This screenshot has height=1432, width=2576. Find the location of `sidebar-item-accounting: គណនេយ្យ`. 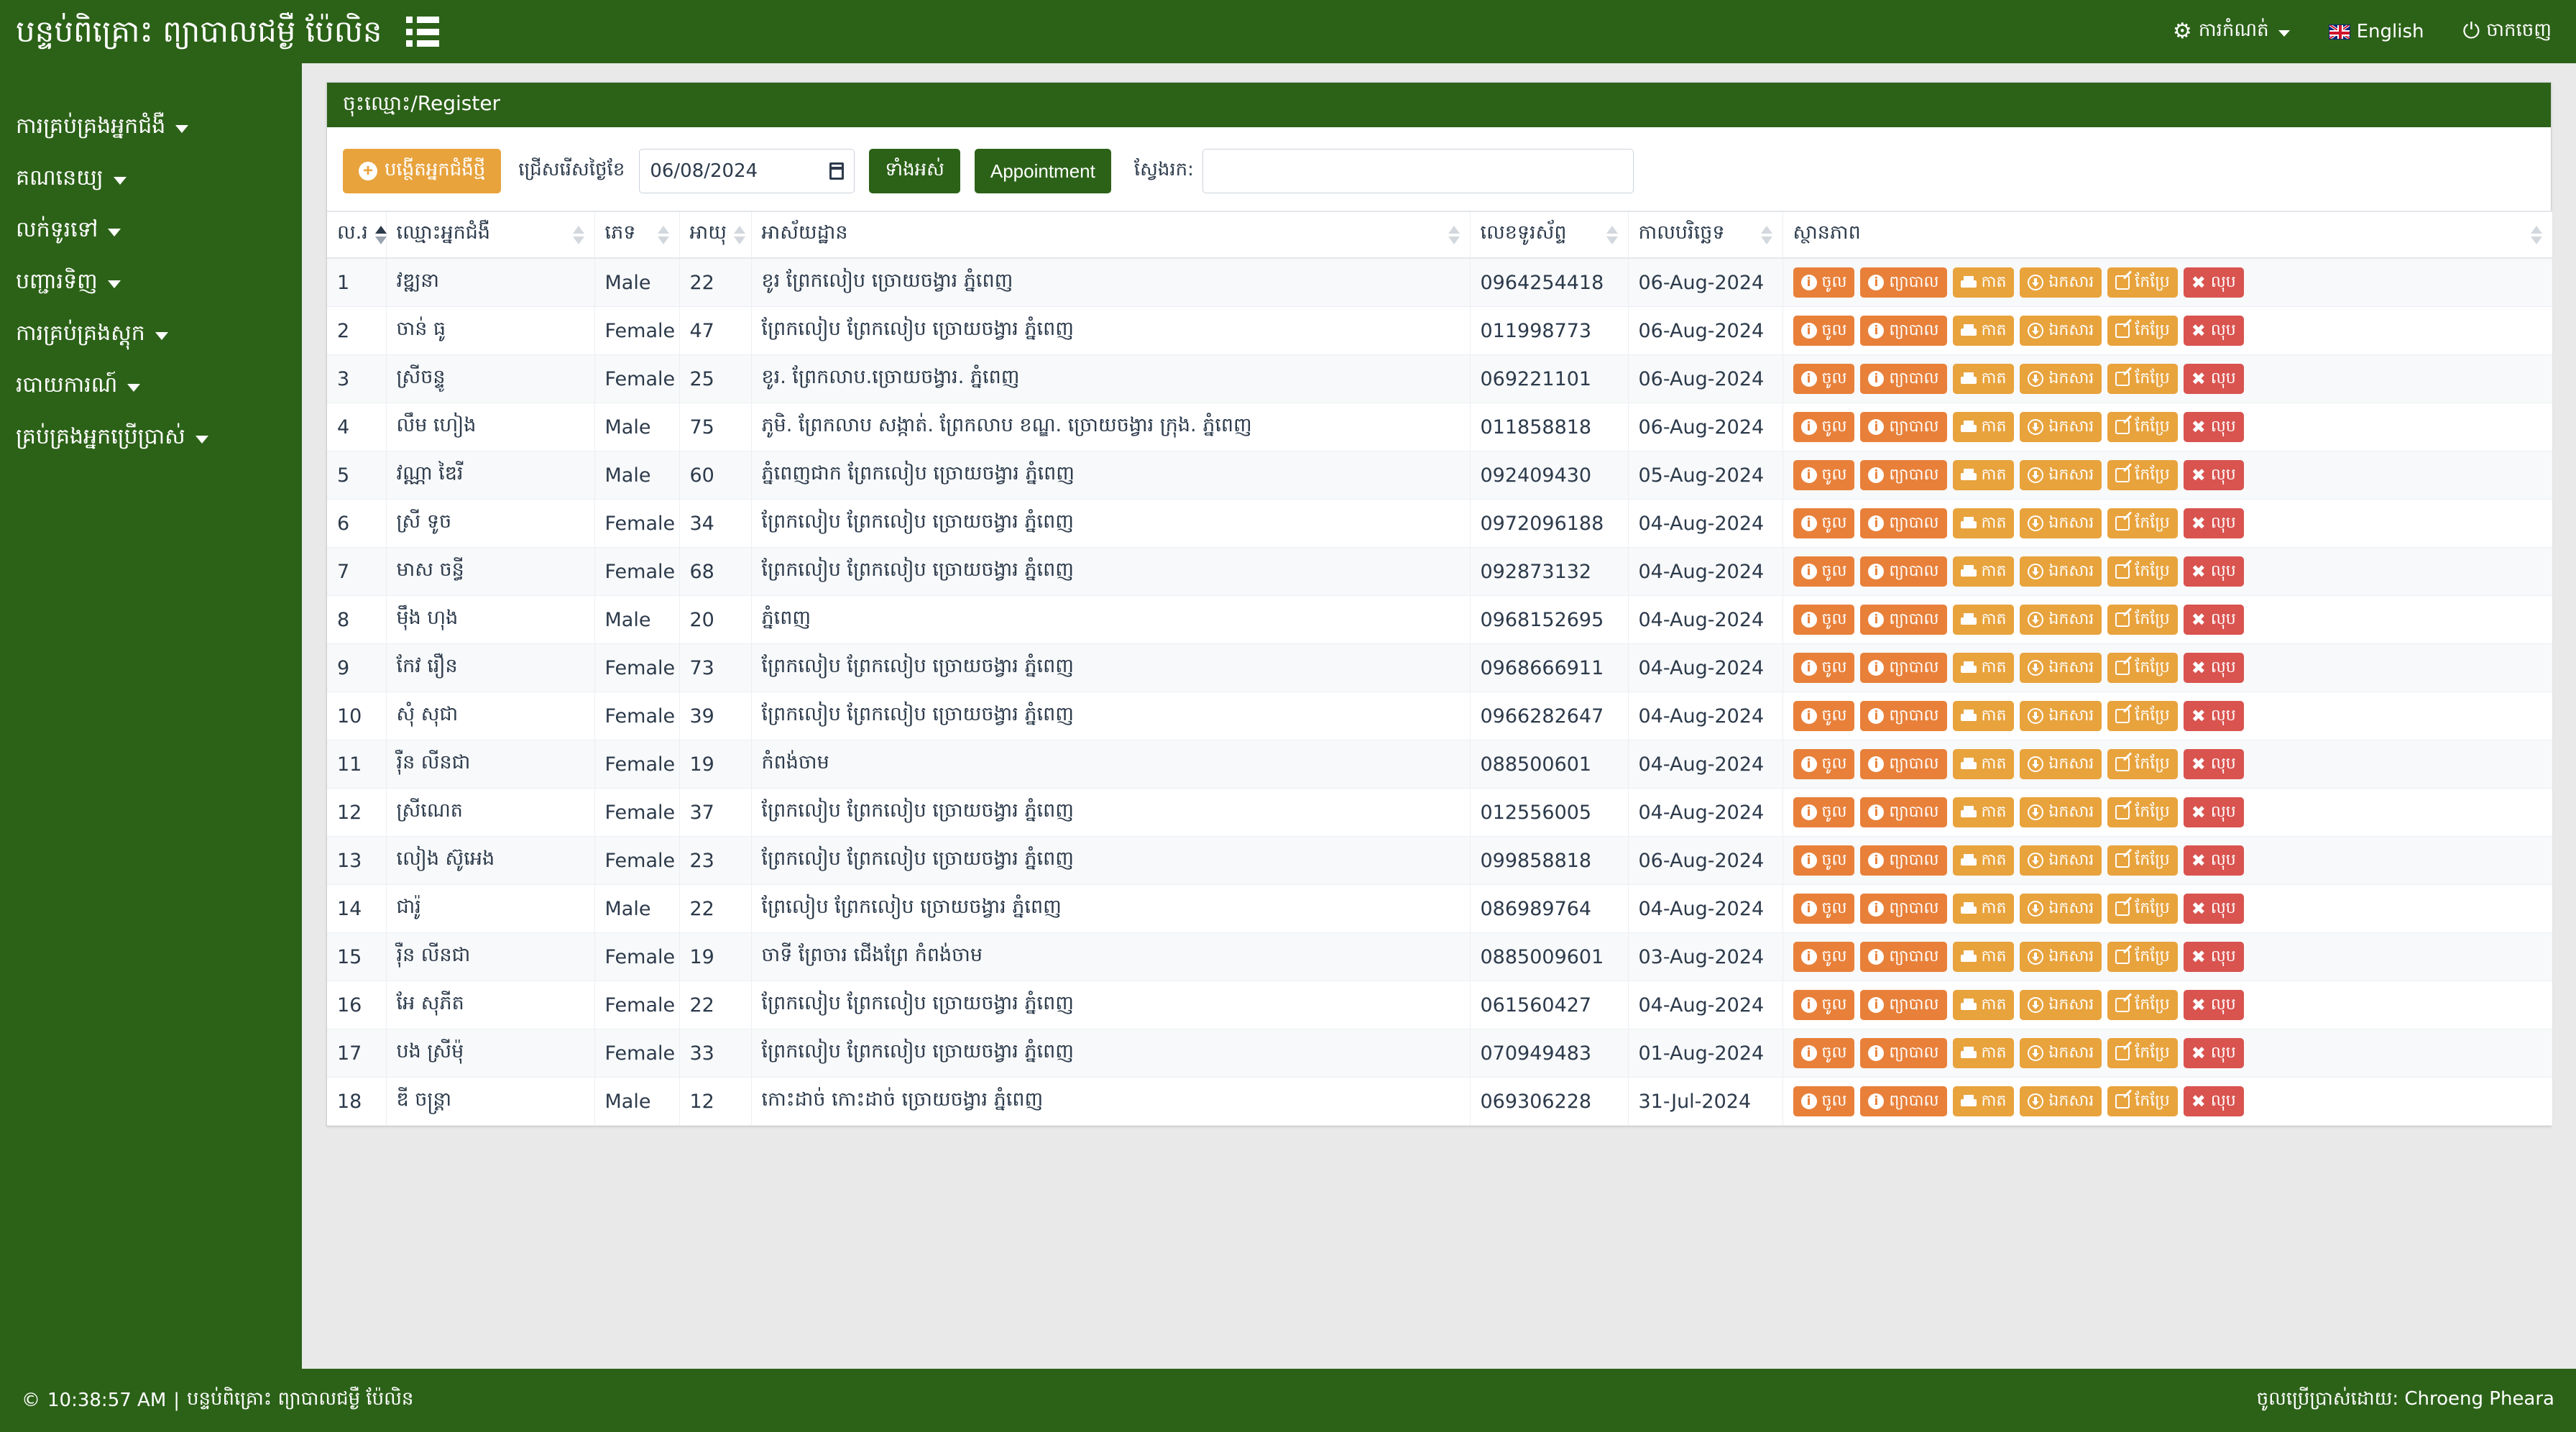

sidebar-item-accounting: គណនេយ្យ is located at coordinates (151, 178).